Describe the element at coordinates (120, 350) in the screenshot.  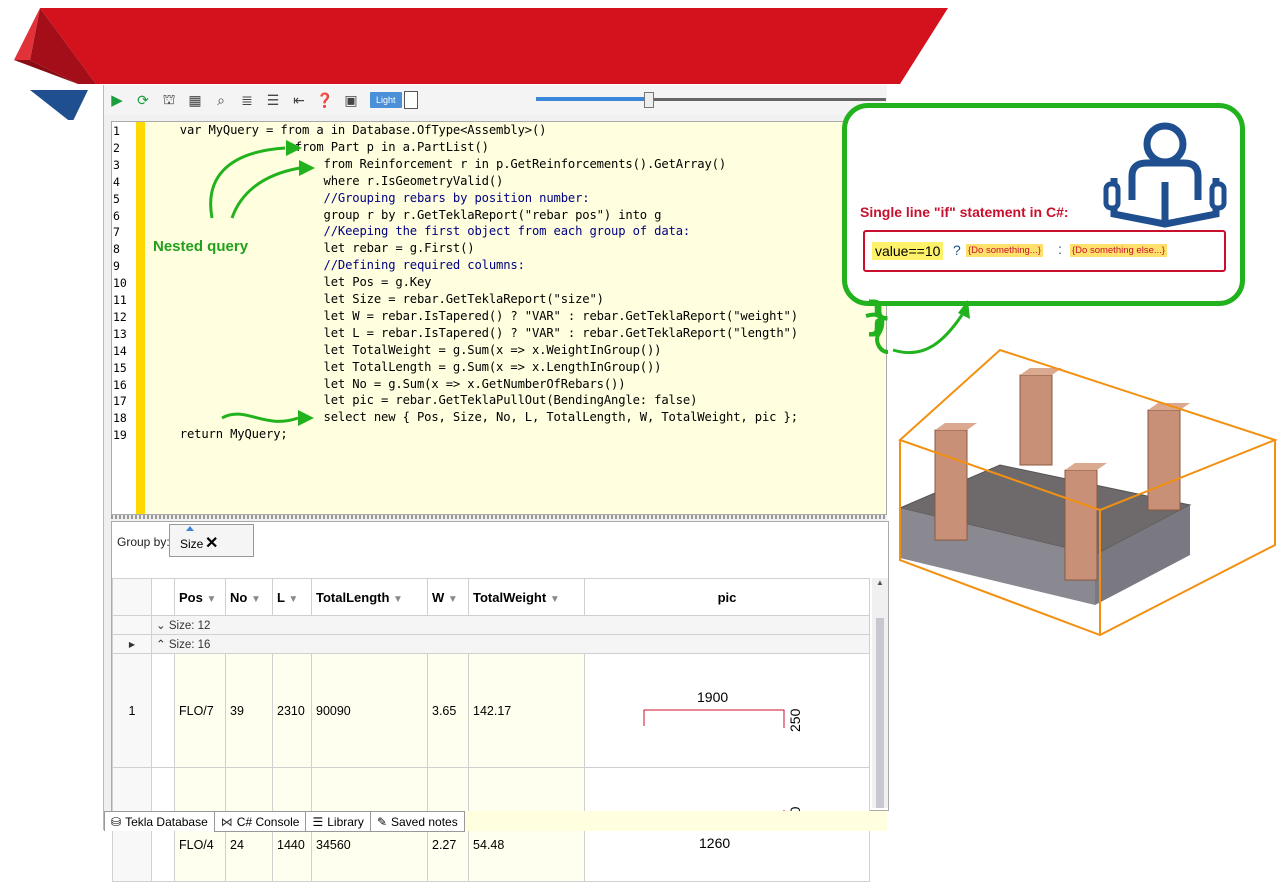
I see `line-number: 14` at that location.